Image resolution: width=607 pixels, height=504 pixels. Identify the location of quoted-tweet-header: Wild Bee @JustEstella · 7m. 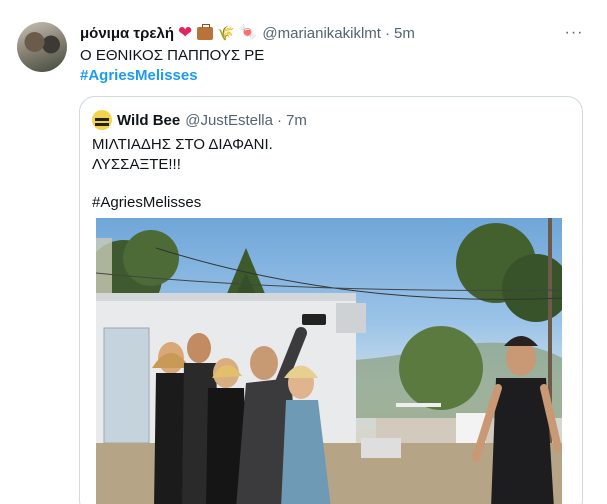
(199, 120).